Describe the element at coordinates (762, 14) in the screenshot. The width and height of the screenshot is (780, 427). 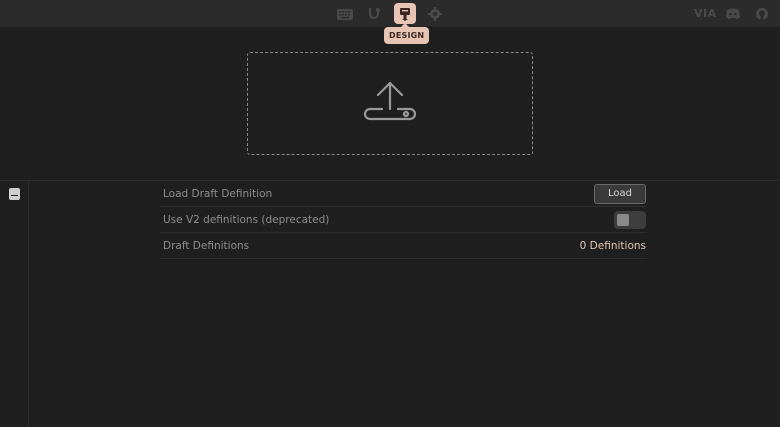
I see `github-icon` at that location.